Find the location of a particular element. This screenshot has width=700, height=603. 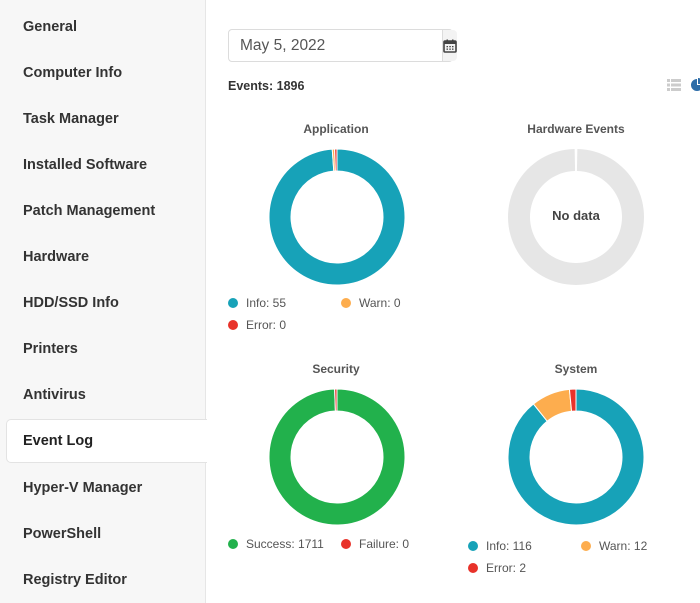

legend-label: Warn: 12 is located at coordinates (623, 546).